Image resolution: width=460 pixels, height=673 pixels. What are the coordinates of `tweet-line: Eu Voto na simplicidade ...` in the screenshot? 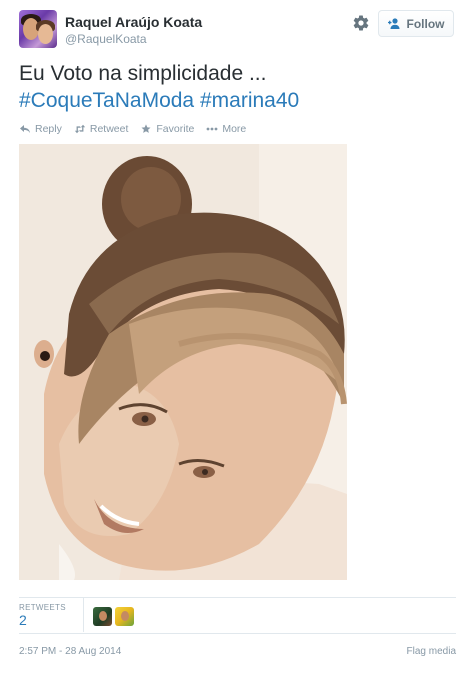 It's located at (143, 73).